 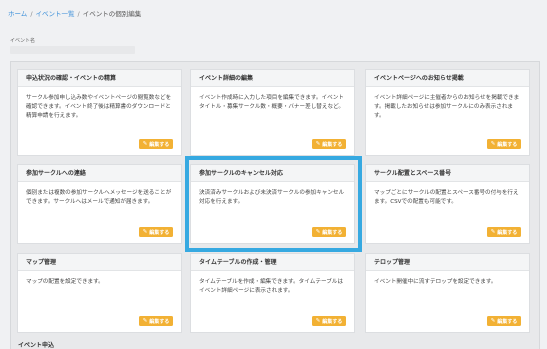 I want to click on breadcrumb-current: イベントの個別編集, so click(x=112, y=14).